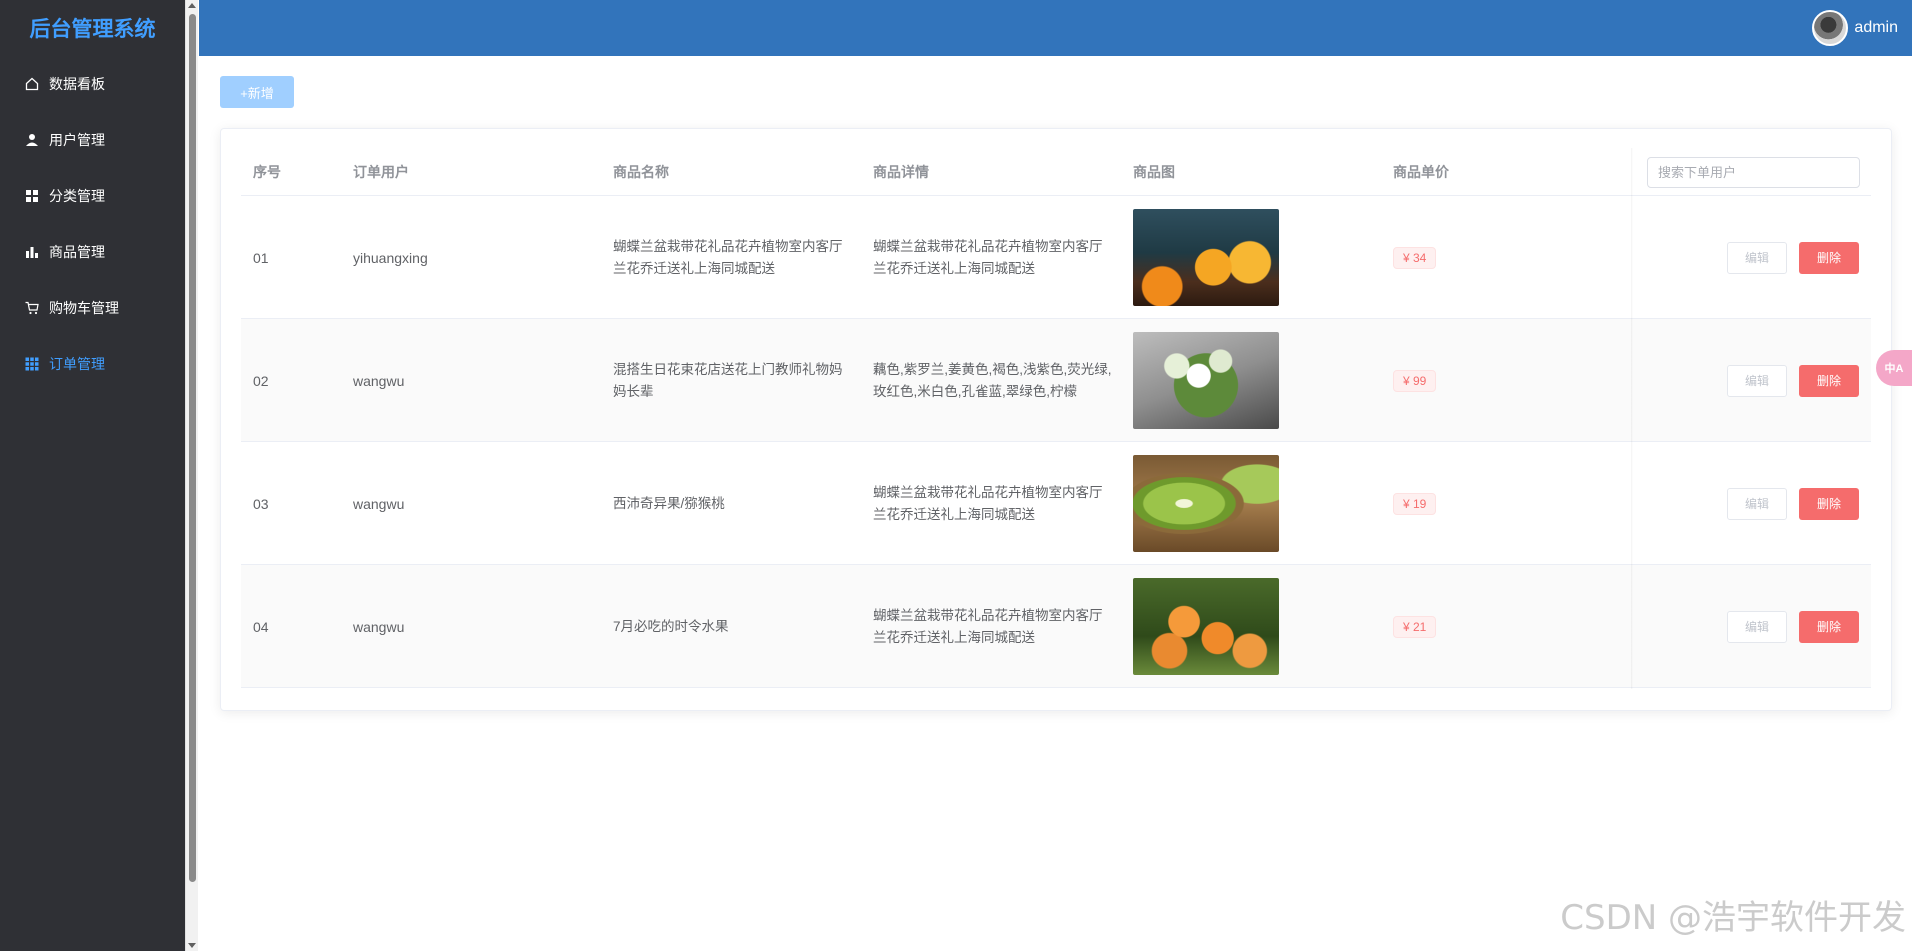  What do you see at coordinates (1415, 503) in the screenshot?
I see `price-tag: ¥ 19` at bounding box center [1415, 503].